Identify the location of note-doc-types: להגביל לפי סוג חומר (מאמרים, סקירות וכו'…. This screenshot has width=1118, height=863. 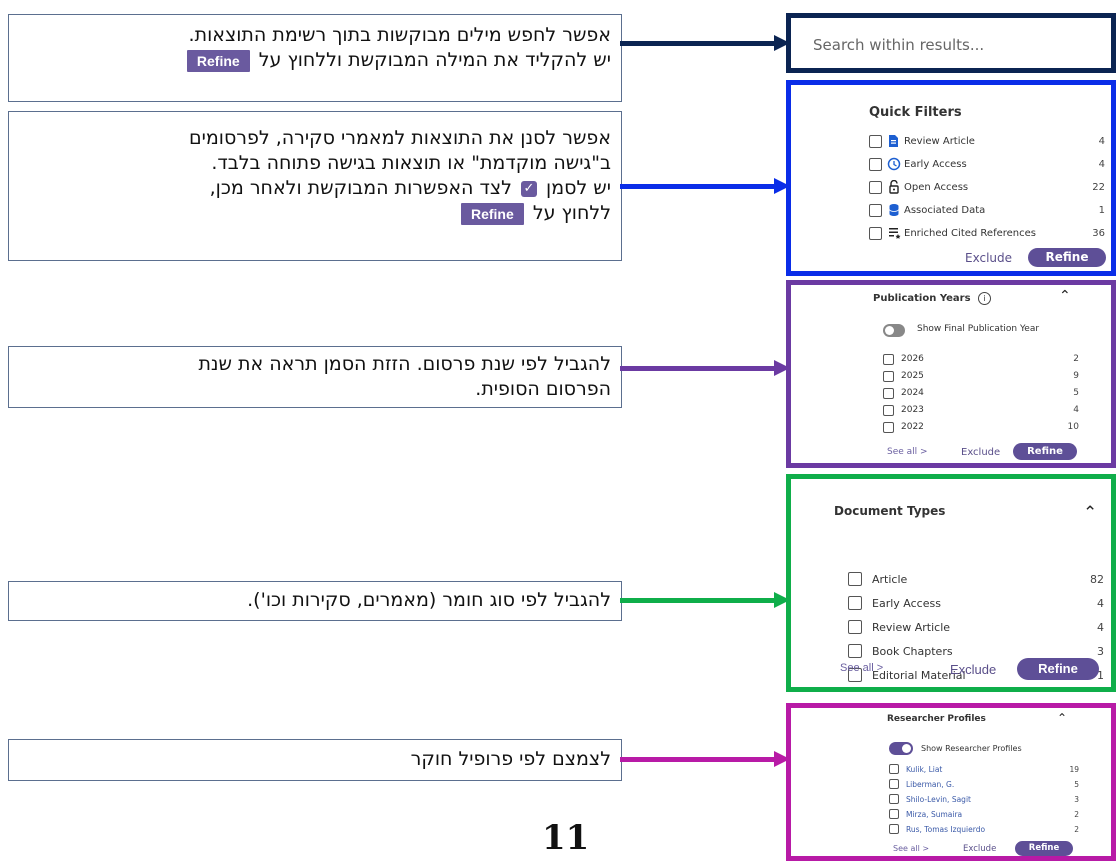
(315, 601).